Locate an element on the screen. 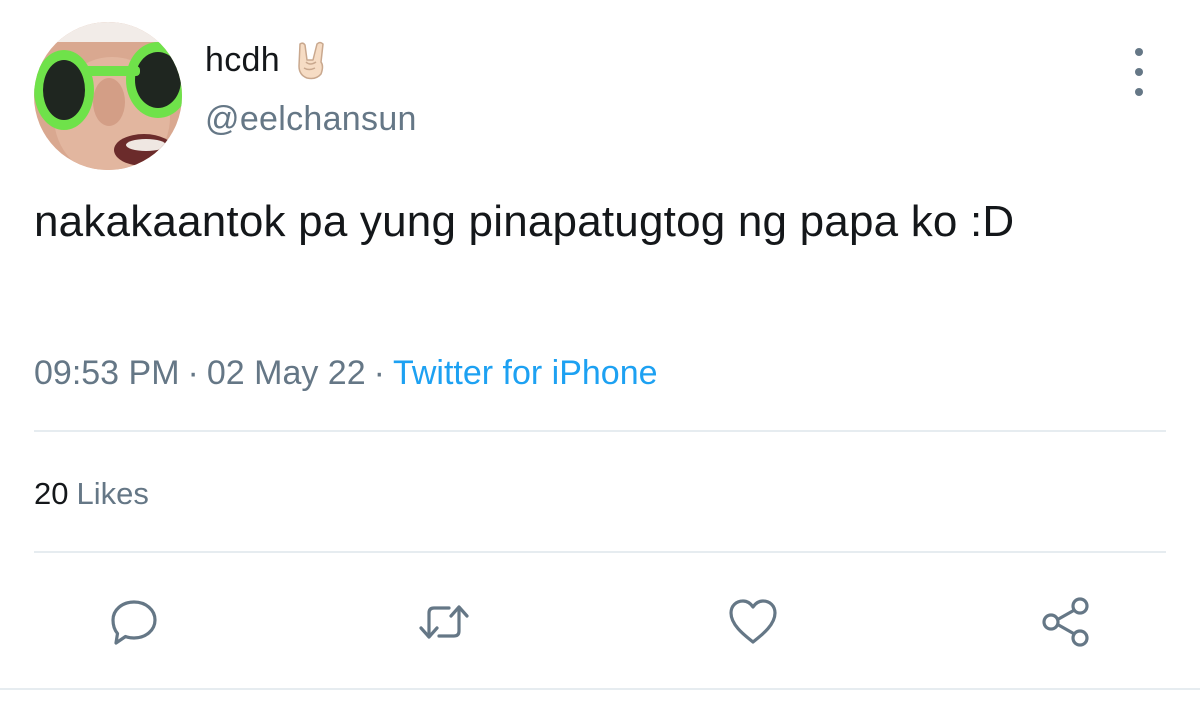 The width and height of the screenshot is (1200, 708). tweet-meta: 09:53 PM · 02 May 22 · Twitter for iPhone is located at coordinates (346, 373).